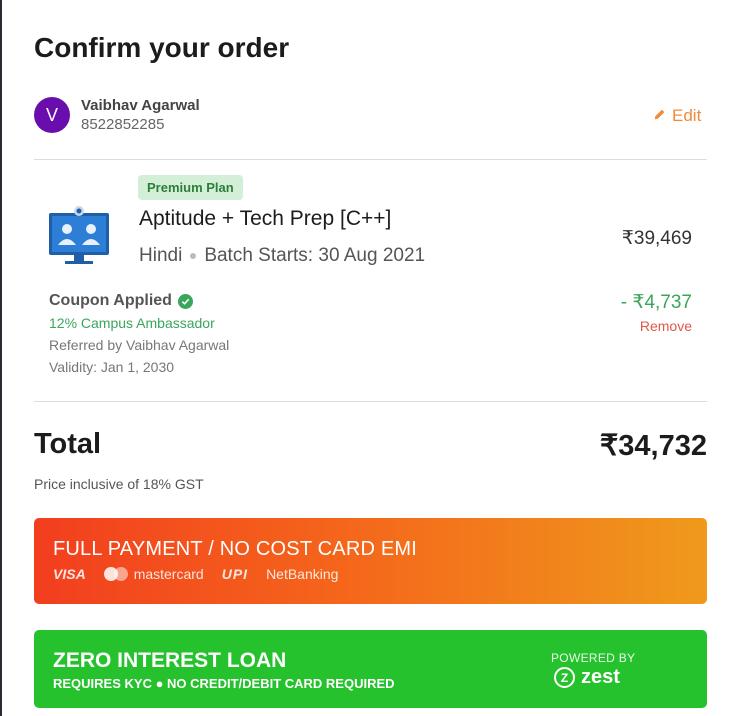  Describe the element at coordinates (190, 187) in the screenshot. I see `plan-badge: Premium Plan` at that location.